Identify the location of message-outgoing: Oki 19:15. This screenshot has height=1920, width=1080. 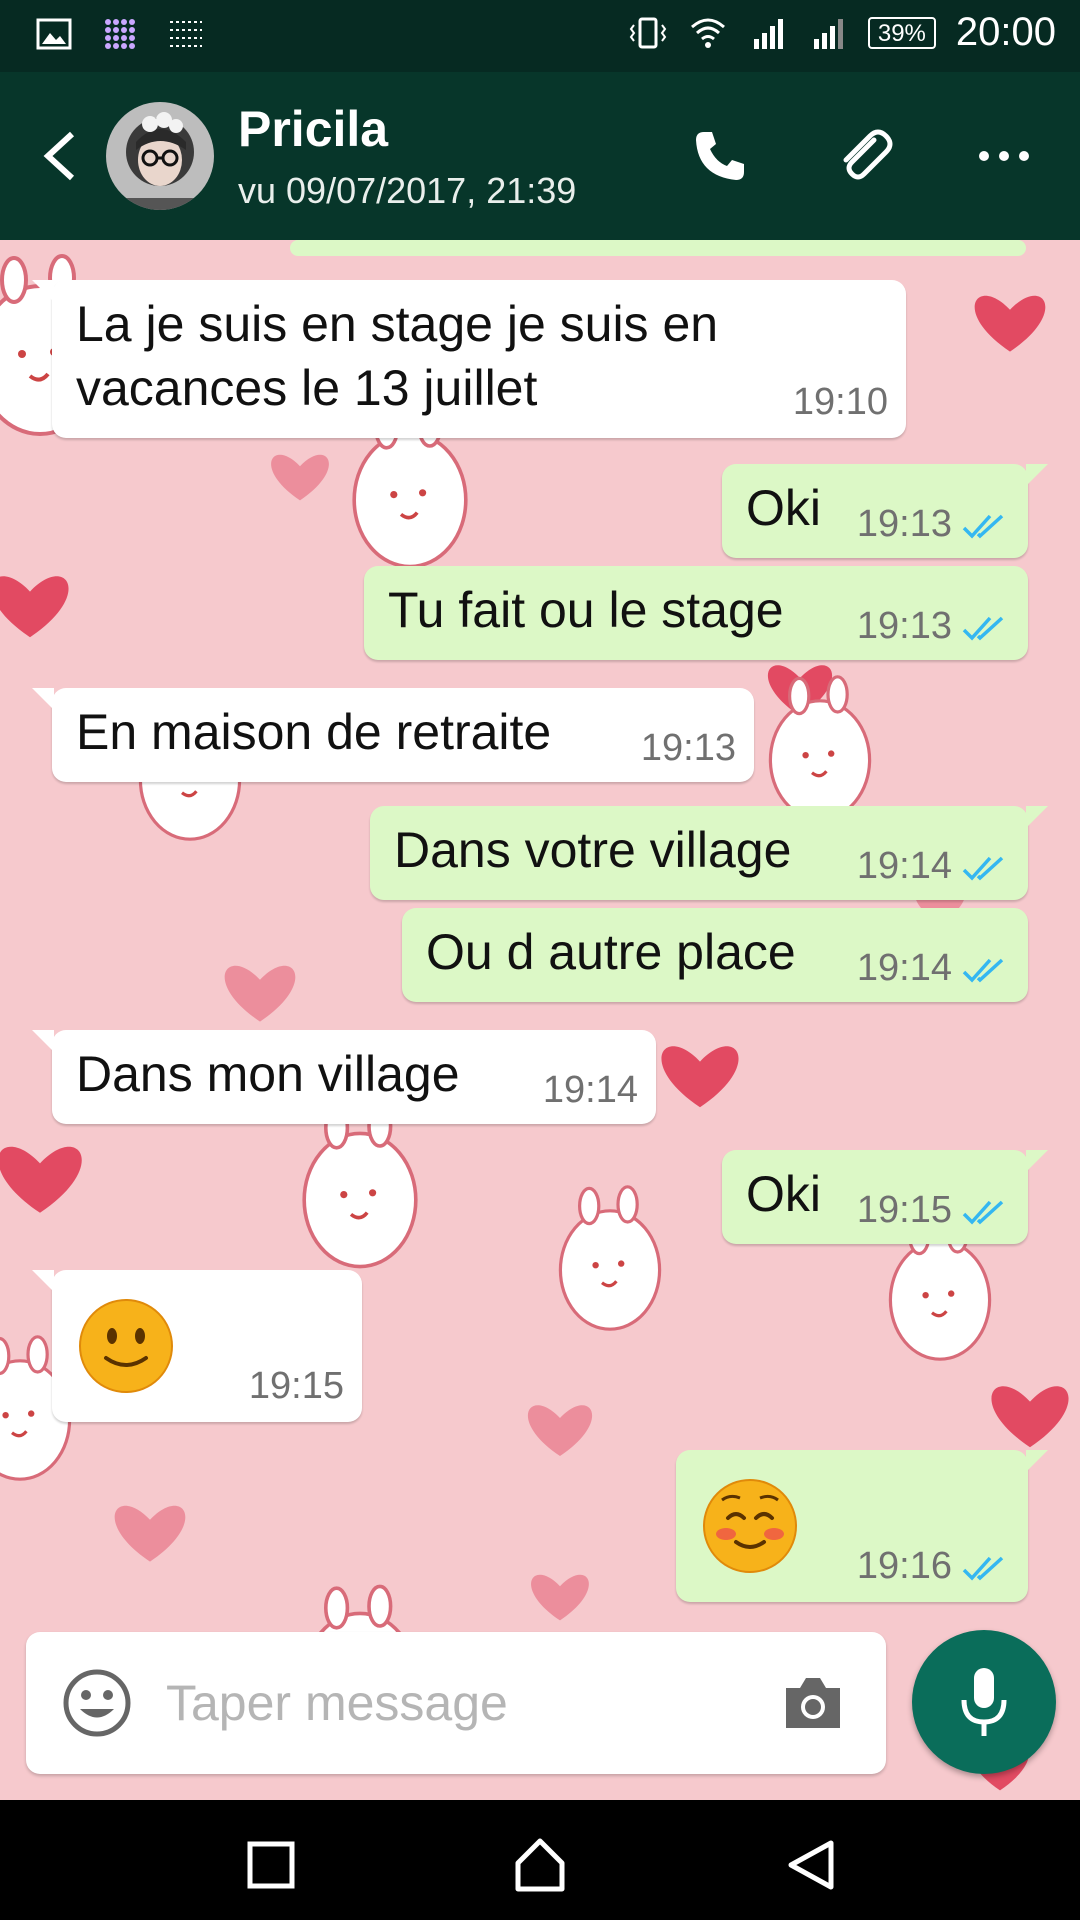
(885, 1197).